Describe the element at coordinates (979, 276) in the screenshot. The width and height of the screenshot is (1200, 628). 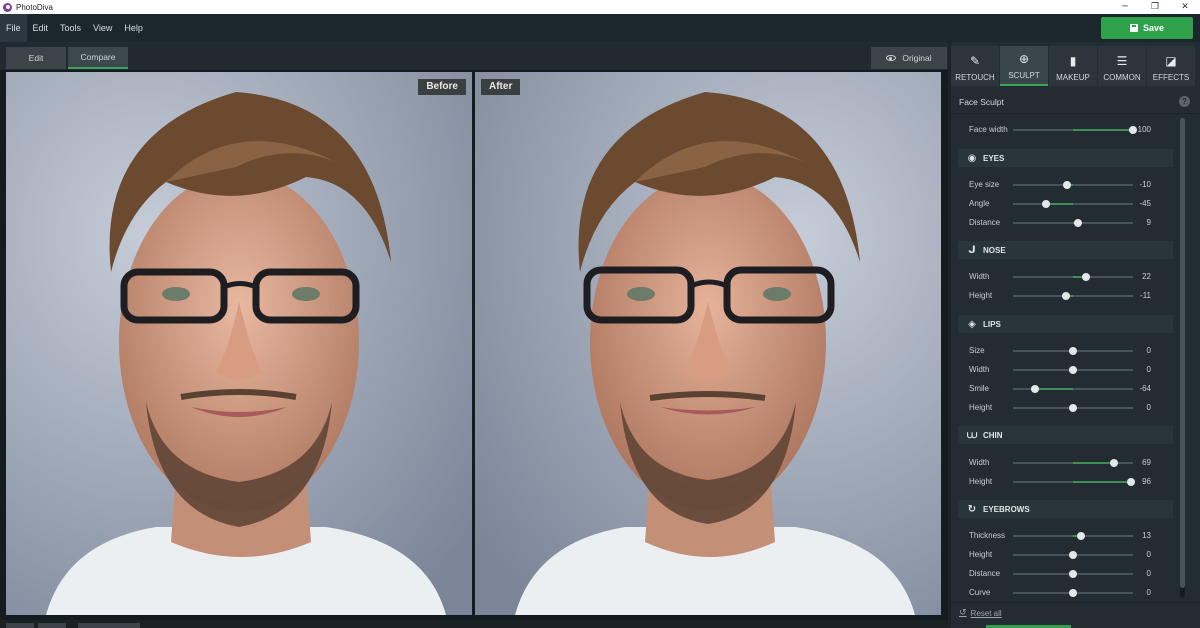
I see `slider-label: Width` at that location.